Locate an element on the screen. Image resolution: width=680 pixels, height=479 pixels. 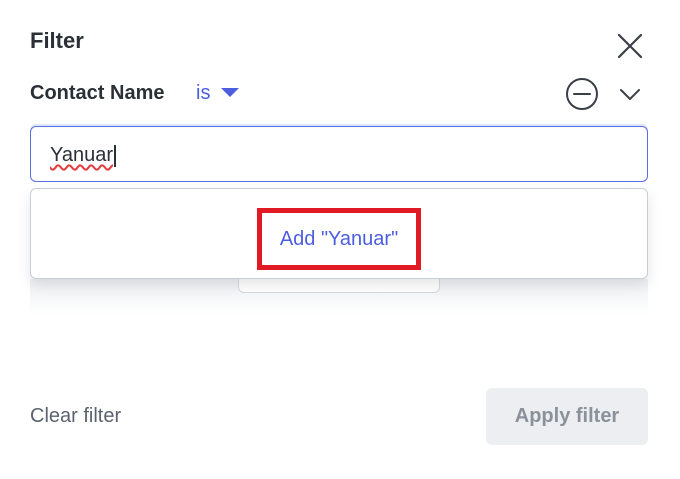
chevron-down-icon is located at coordinates (630, 94).